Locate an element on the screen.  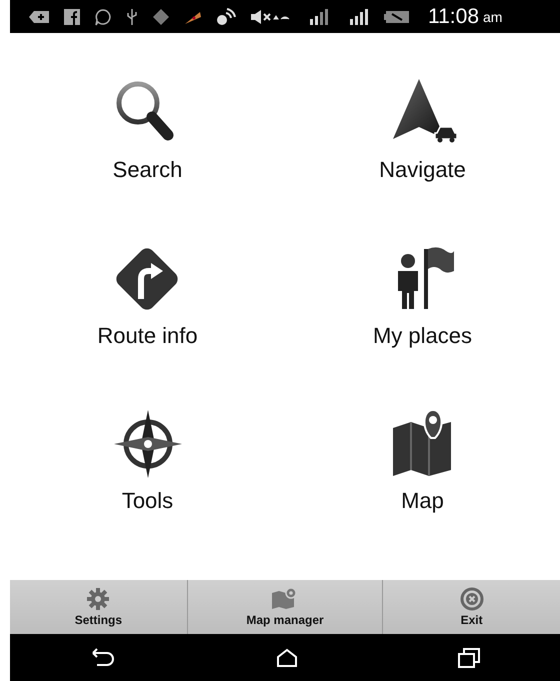
clock-period: am is located at coordinates (492, 16).